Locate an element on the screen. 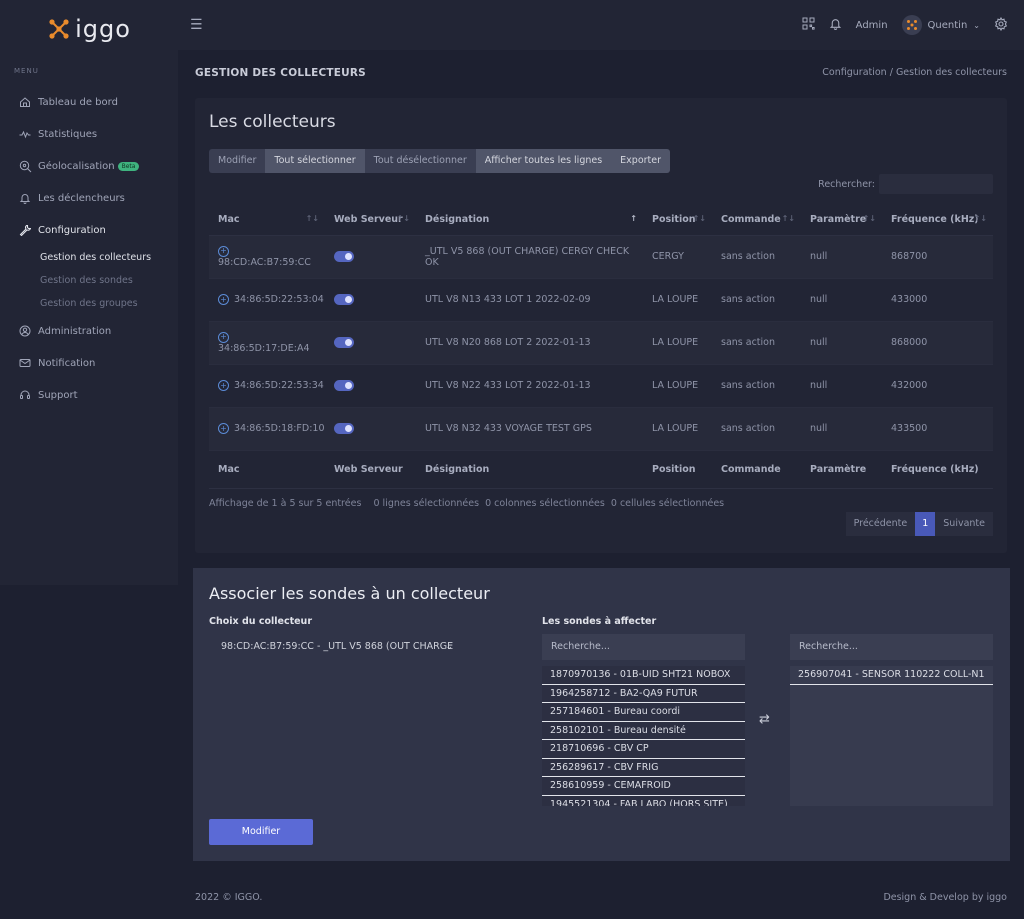  wrench-icon is located at coordinates (25, 230).